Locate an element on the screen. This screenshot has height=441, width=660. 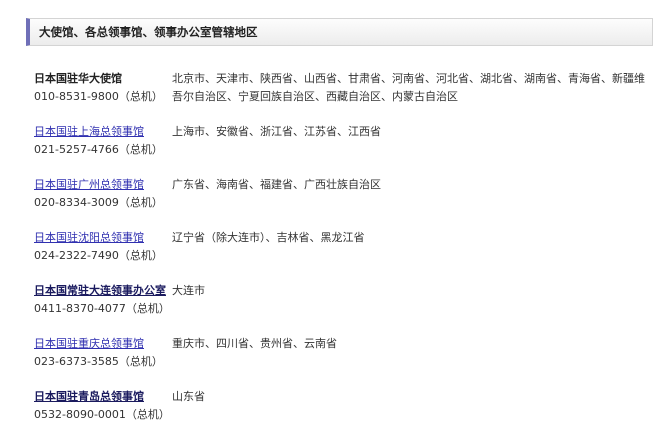
mission-jurisdiction: 大连市 is located at coordinates (188, 290).